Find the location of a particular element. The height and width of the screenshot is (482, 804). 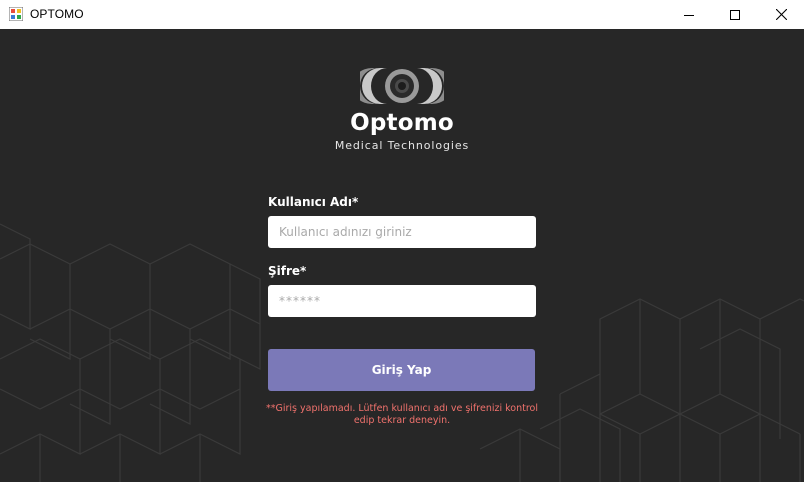

app-icon is located at coordinates (16, 14).